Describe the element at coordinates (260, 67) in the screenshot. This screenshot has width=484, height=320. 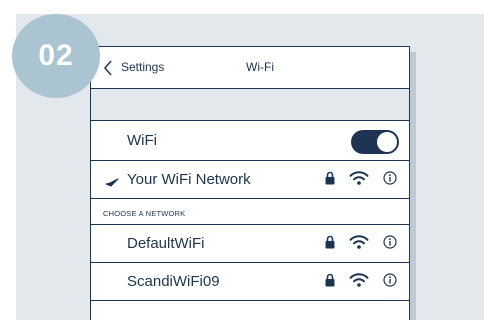
I see `page-title: Wi-Fi` at that location.